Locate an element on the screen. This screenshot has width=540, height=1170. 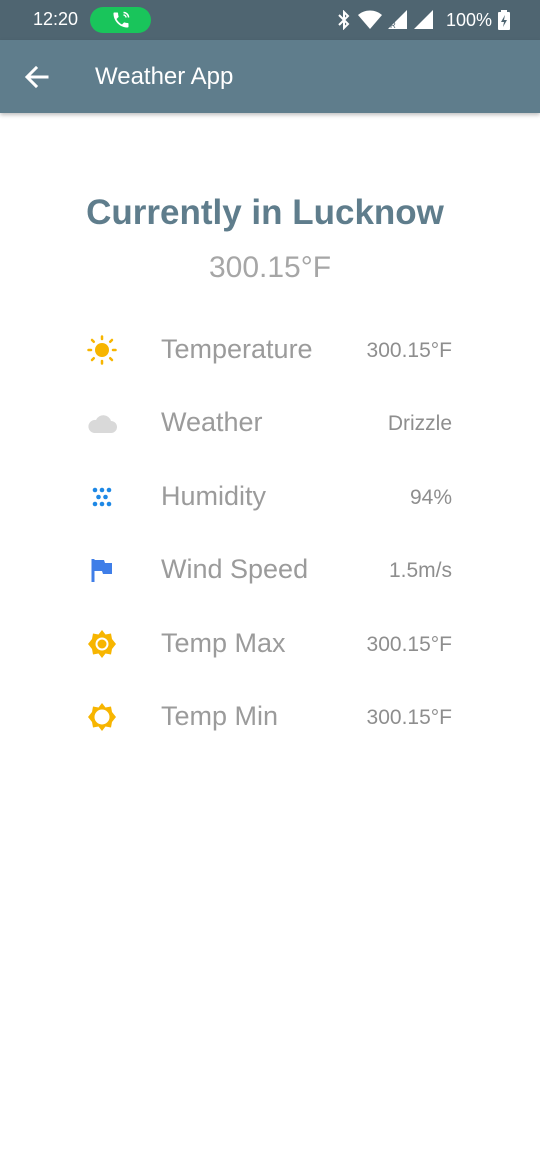
detail-label: Temp Max is located at coordinates (223, 643).